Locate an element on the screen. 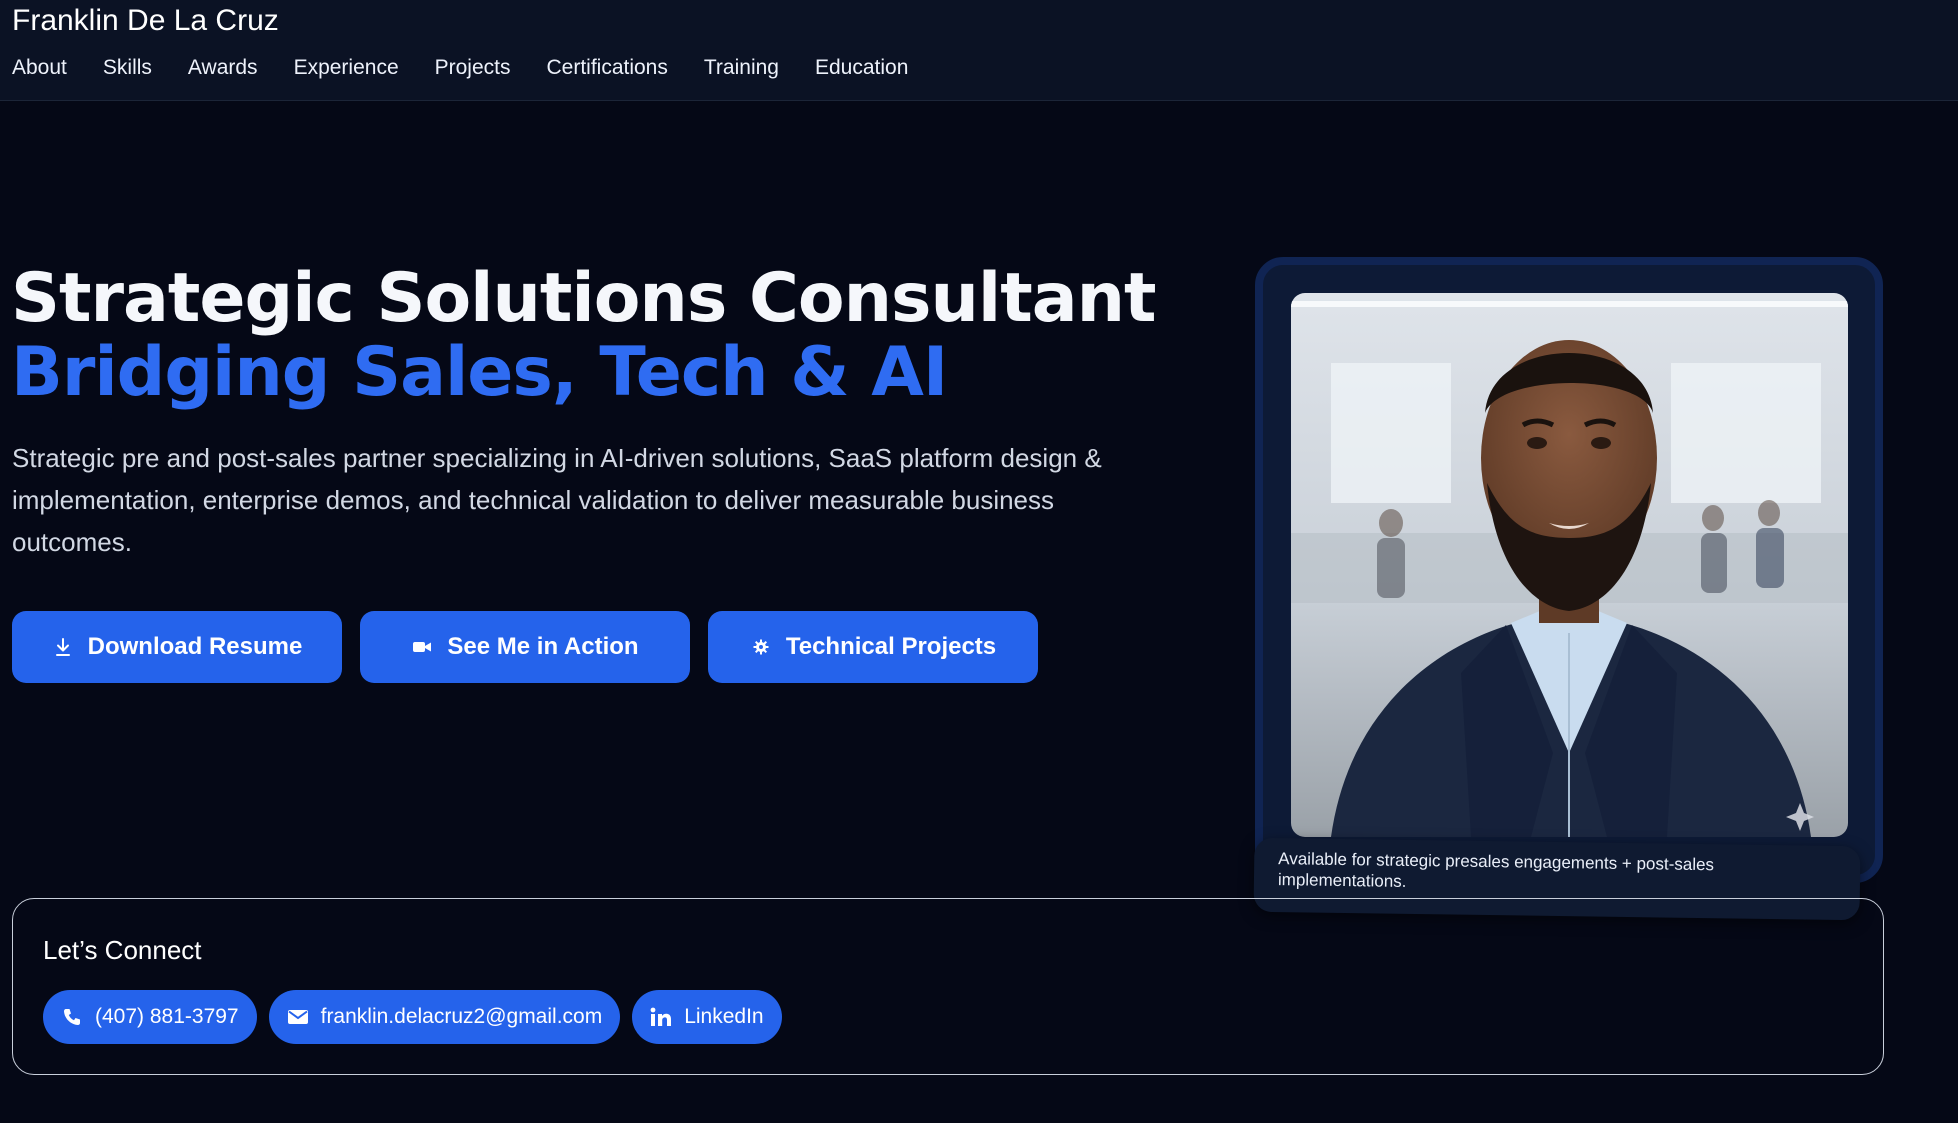 The width and height of the screenshot is (1958, 1123). linkedin-label: LinkedIn is located at coordinates (724, 1016).